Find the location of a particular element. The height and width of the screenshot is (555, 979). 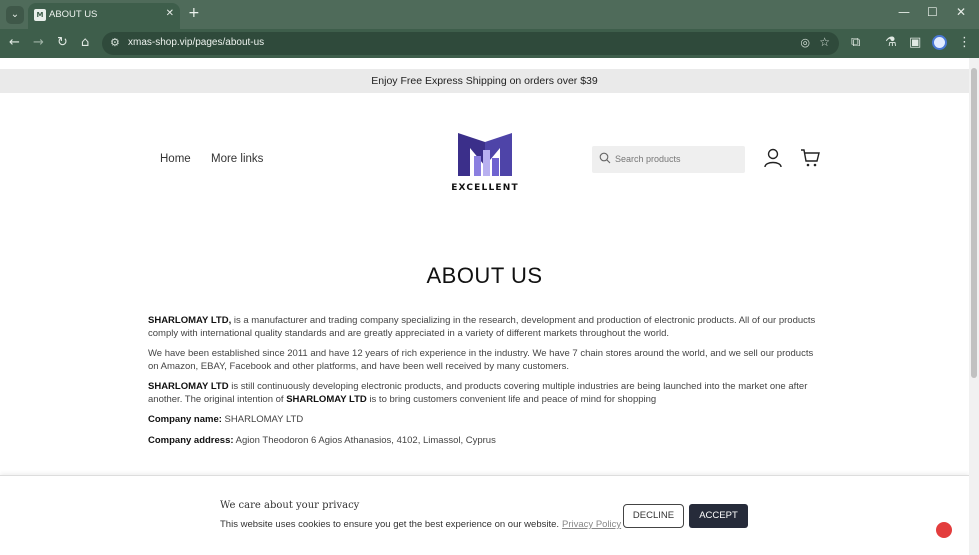

accept-button: ACCEPT is located at coordinates (718, 516).